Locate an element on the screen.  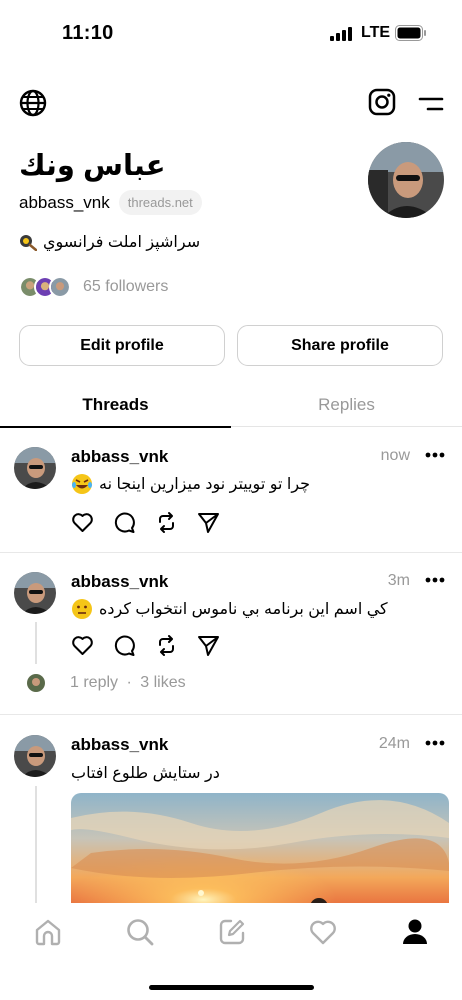
post-text: كي اسم اين برنامه بي ناموس انتخواب كرده is located at coordinates (229, 609).